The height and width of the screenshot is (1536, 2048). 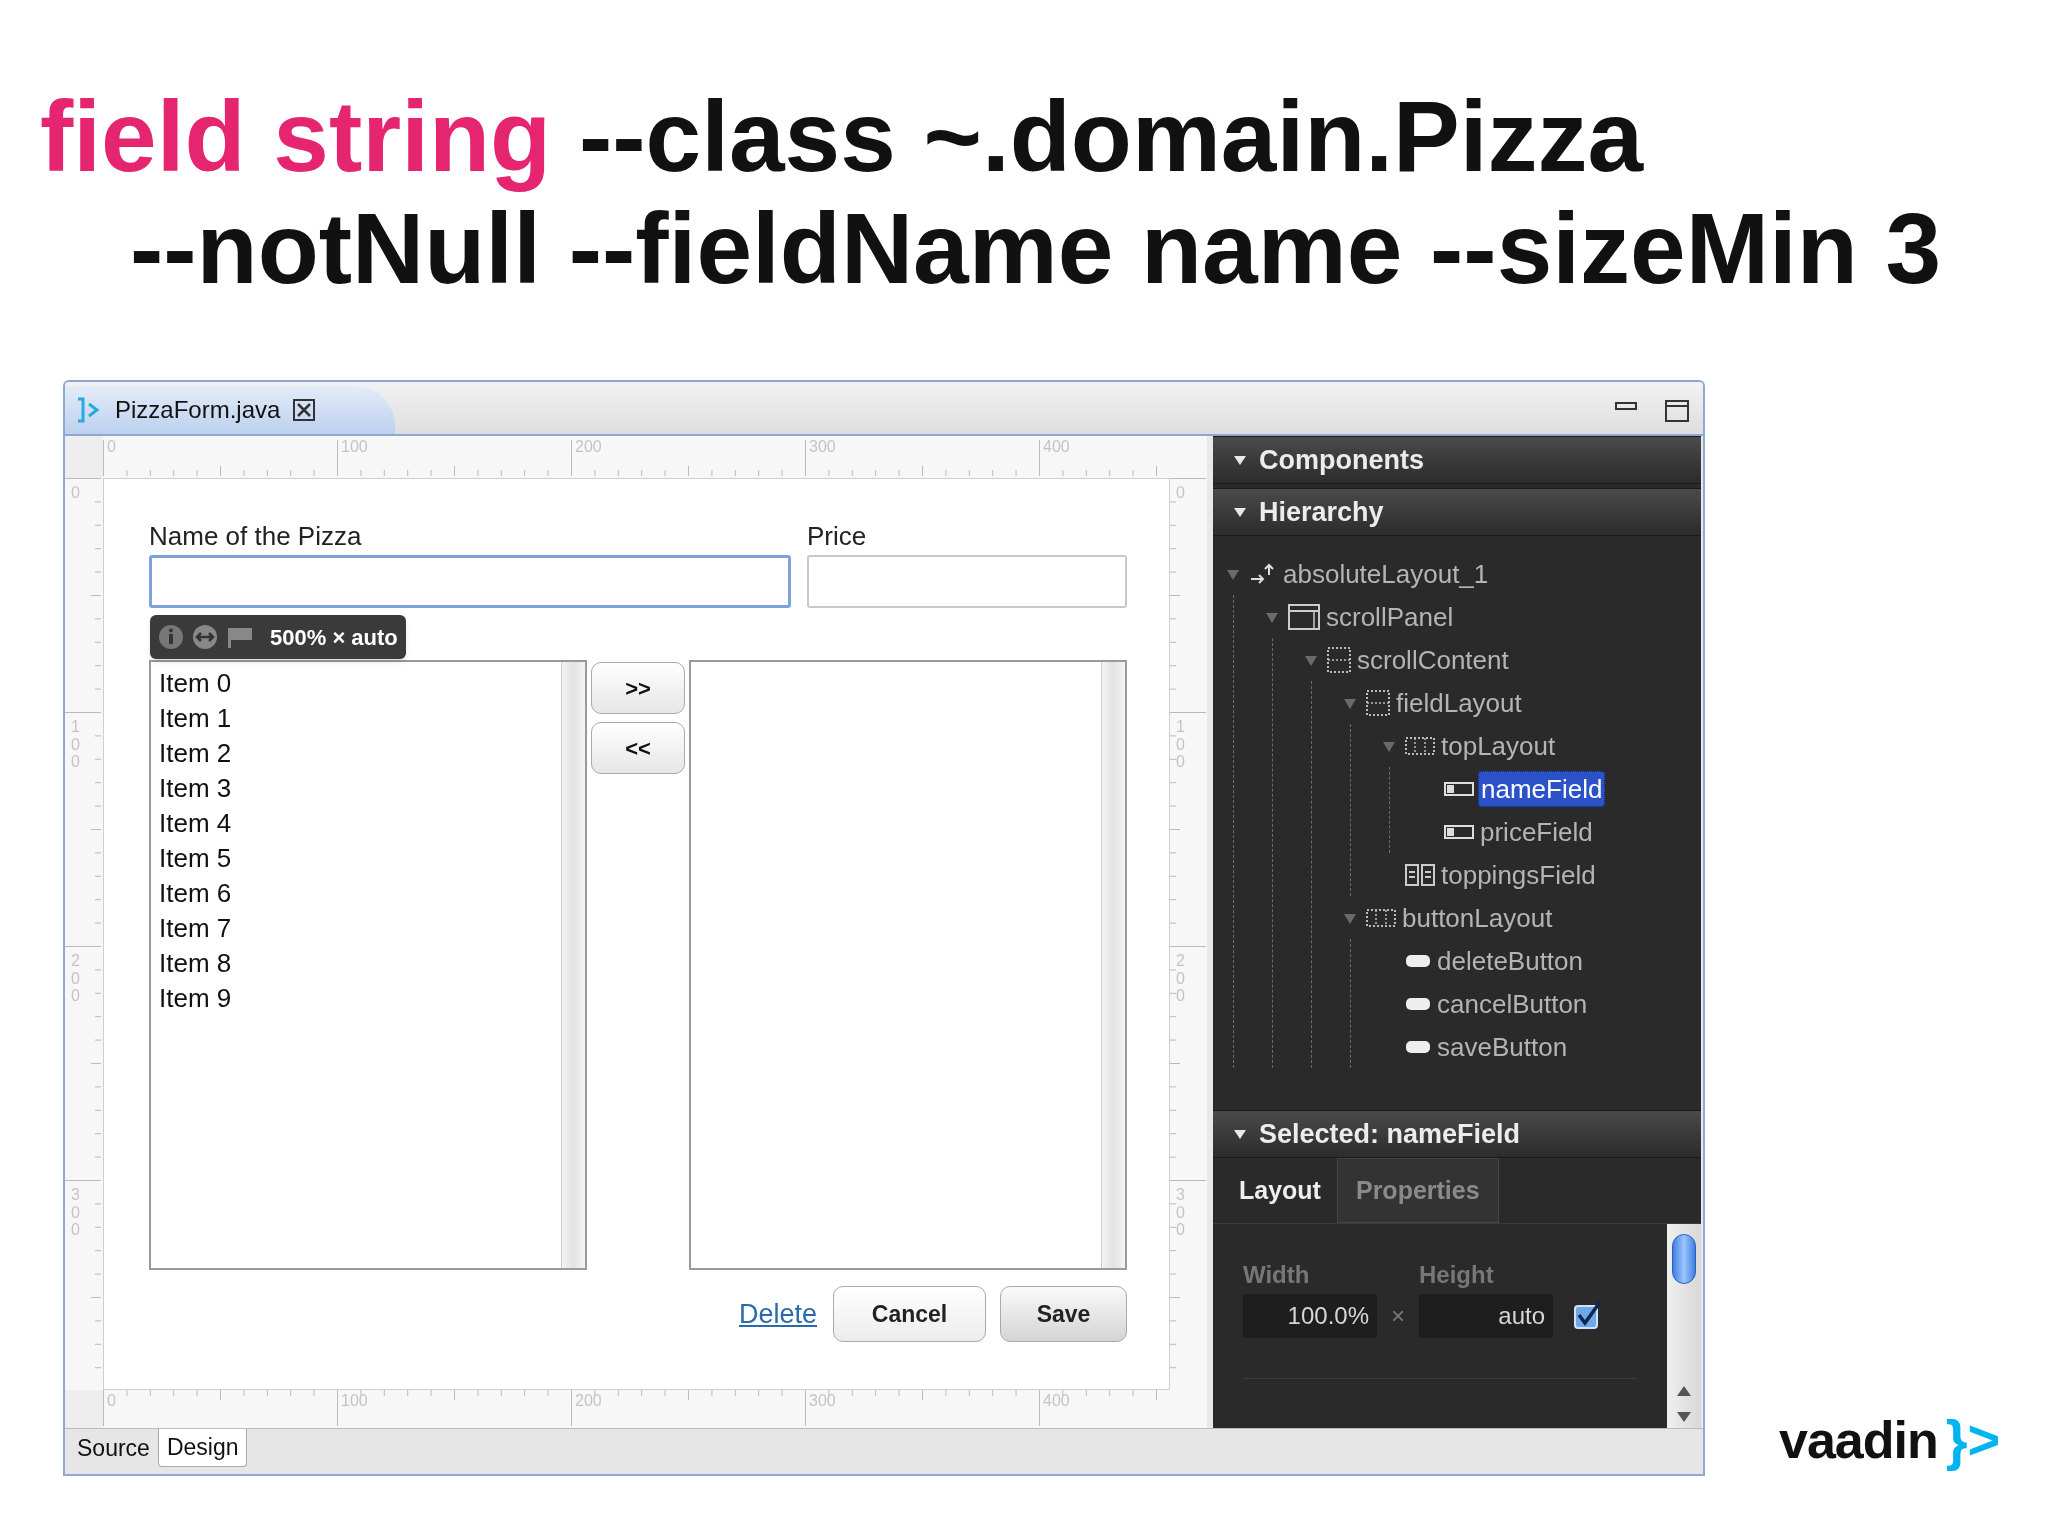 I want to click on flag-icon, so click(x=240, y=637).